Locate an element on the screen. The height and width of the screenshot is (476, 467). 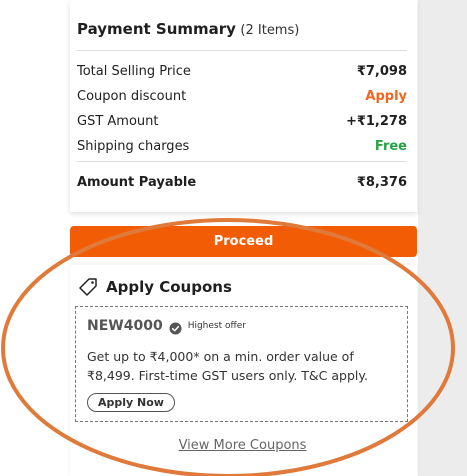
verified-check-icon is located at coordinates (175, 327).